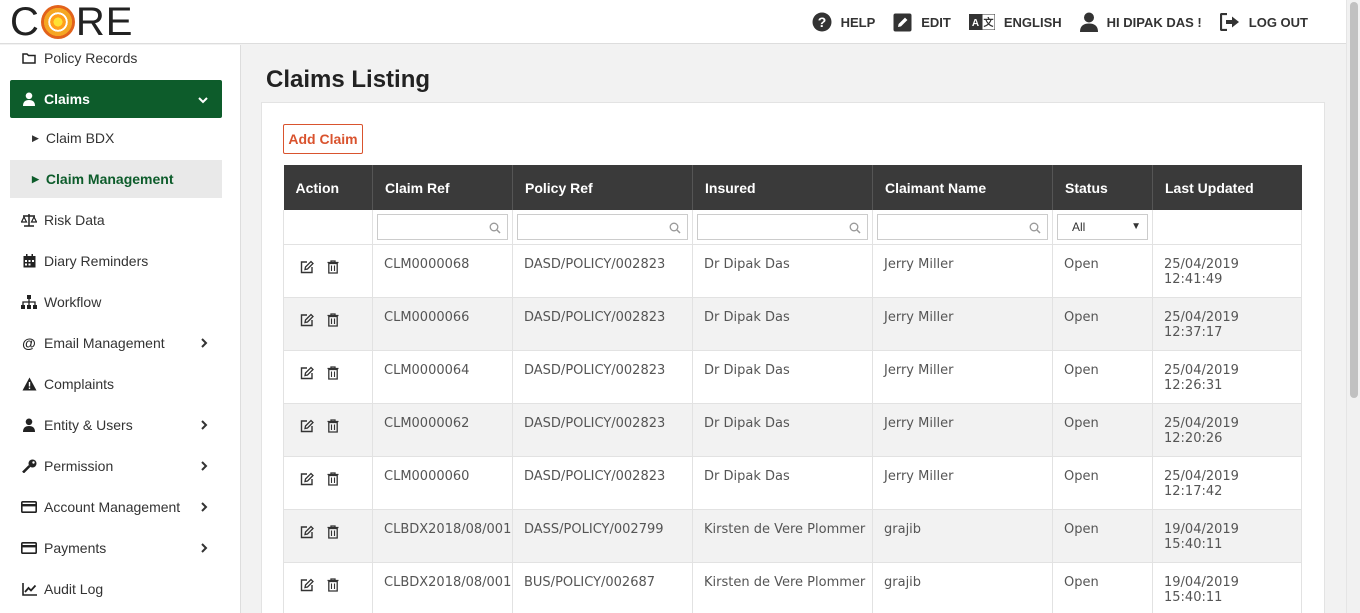 The image size is (1360, 613). I want to click on card-icon, so click(29, 548).